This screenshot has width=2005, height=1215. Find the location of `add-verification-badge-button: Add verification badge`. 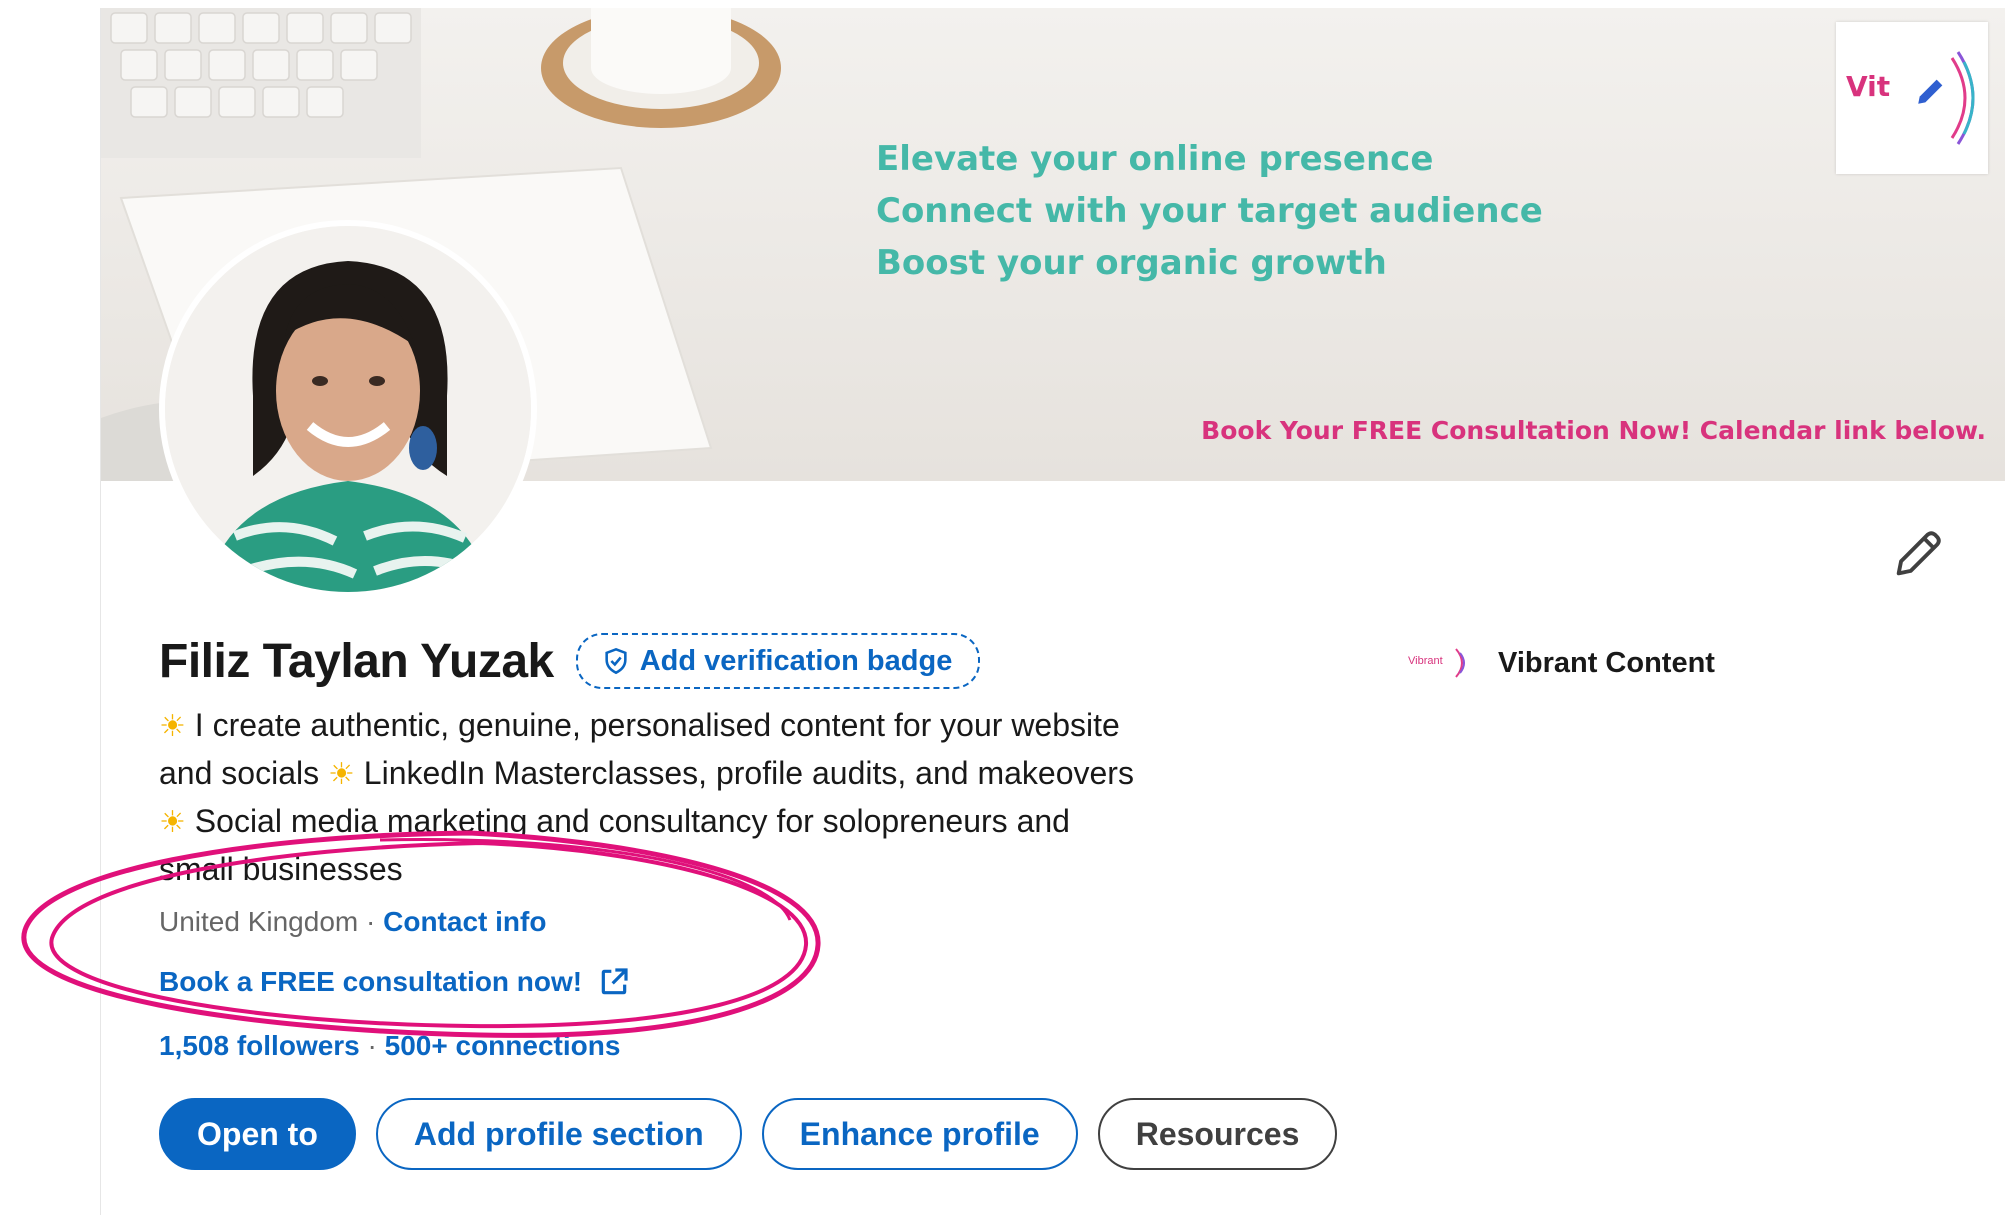

add-verification-badge-button: Add verification badge is located at coordinates (778, 661).